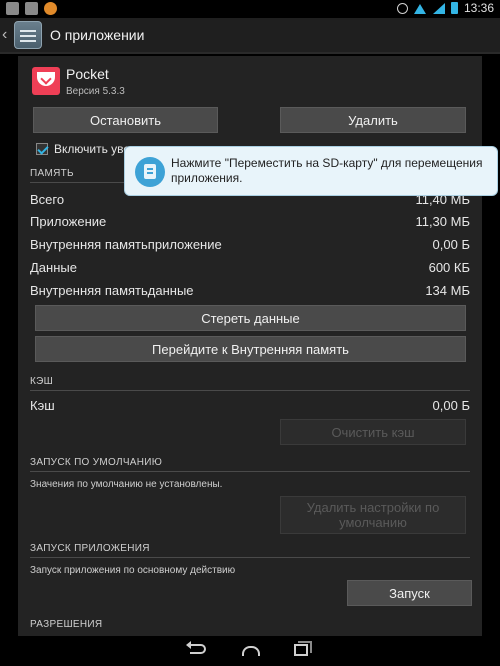 This screenshot has height=666, width=500. Describe the element at coordinates (447, 290) in the screenshot. I see `storage-value: 134 МБ` at that location.